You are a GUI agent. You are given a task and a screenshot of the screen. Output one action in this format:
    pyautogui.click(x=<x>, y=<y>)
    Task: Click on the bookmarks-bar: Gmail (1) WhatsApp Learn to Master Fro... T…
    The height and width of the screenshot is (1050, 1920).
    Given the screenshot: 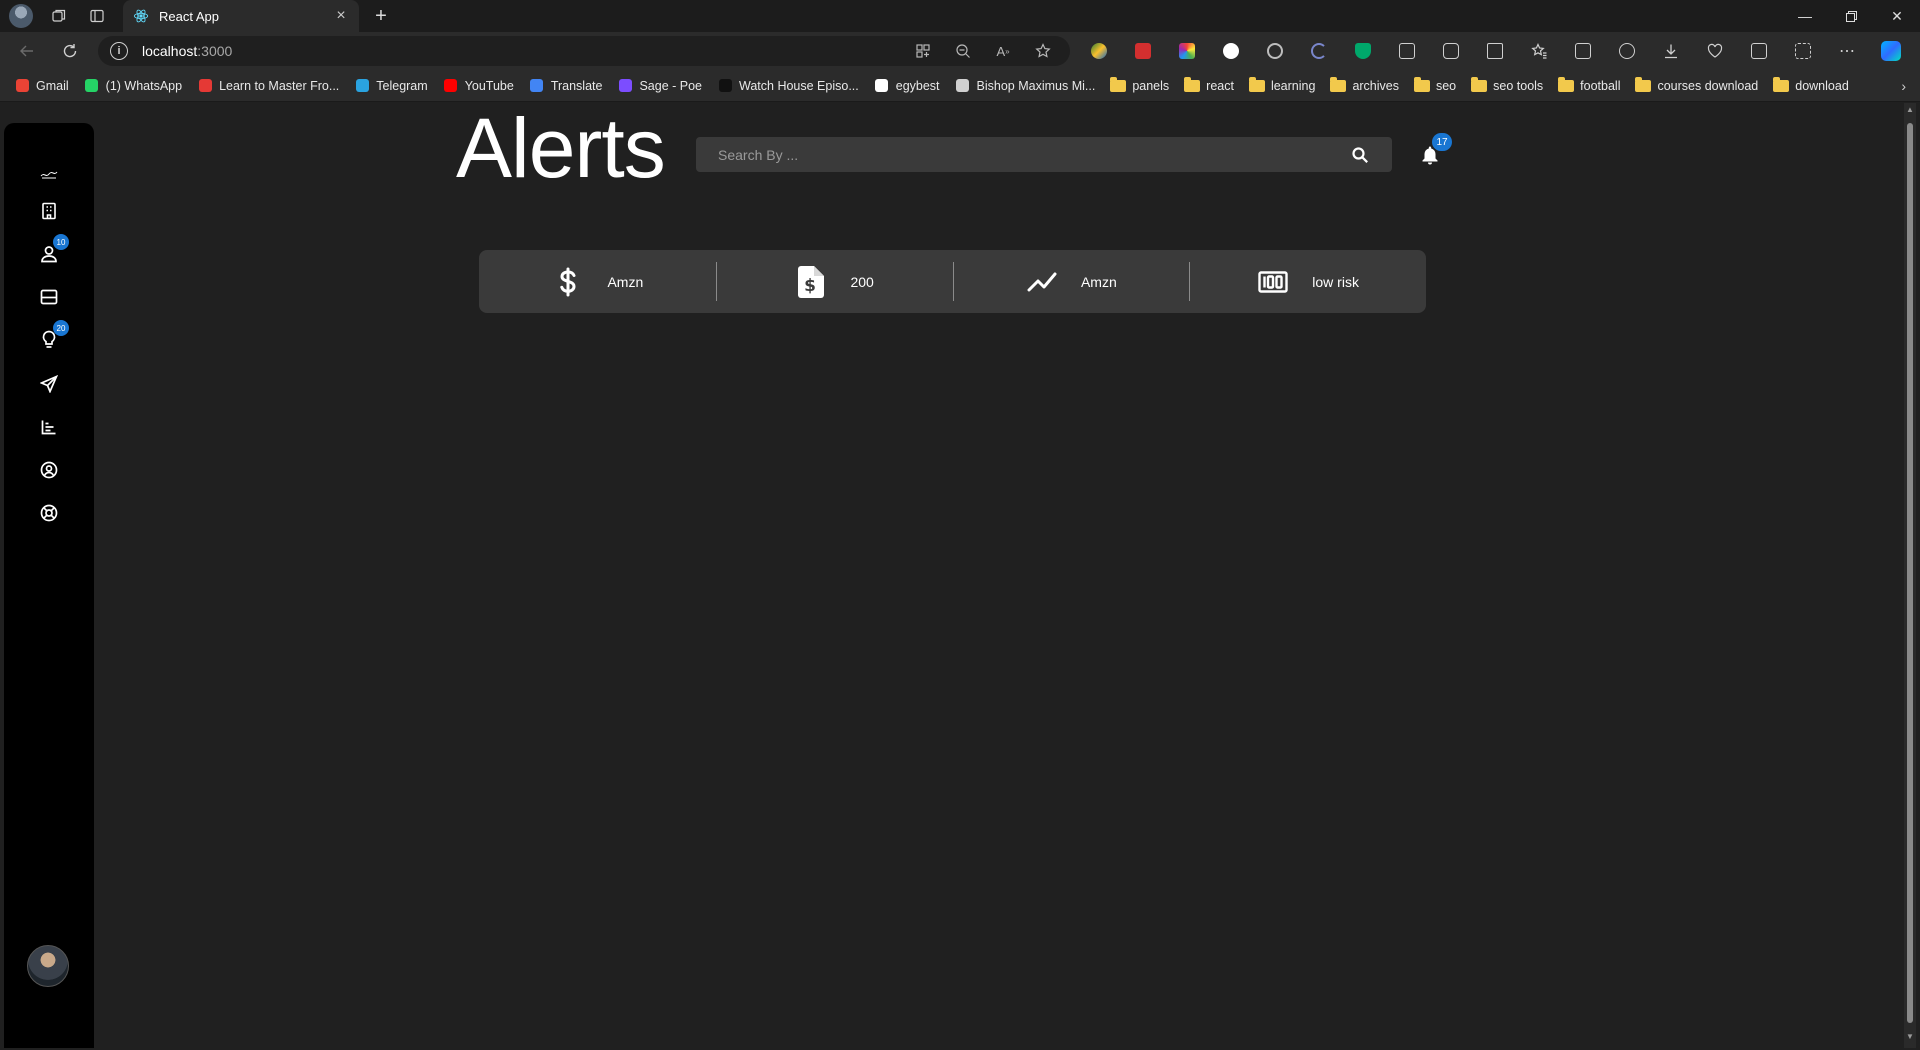 What is the action you would take?
    pyautogui.click(x=960, y=86)
    